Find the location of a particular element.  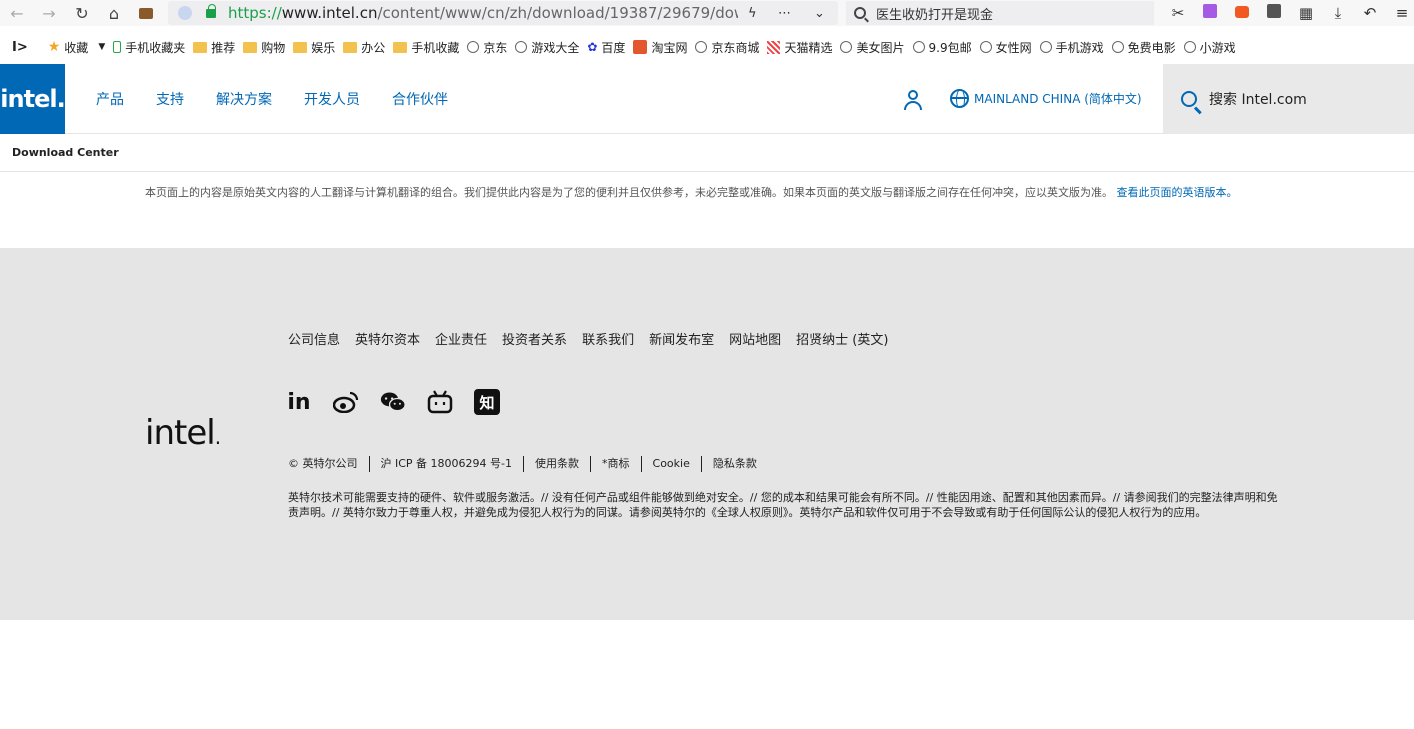

reload-button: ↻ is located at coordinates (82, 13).